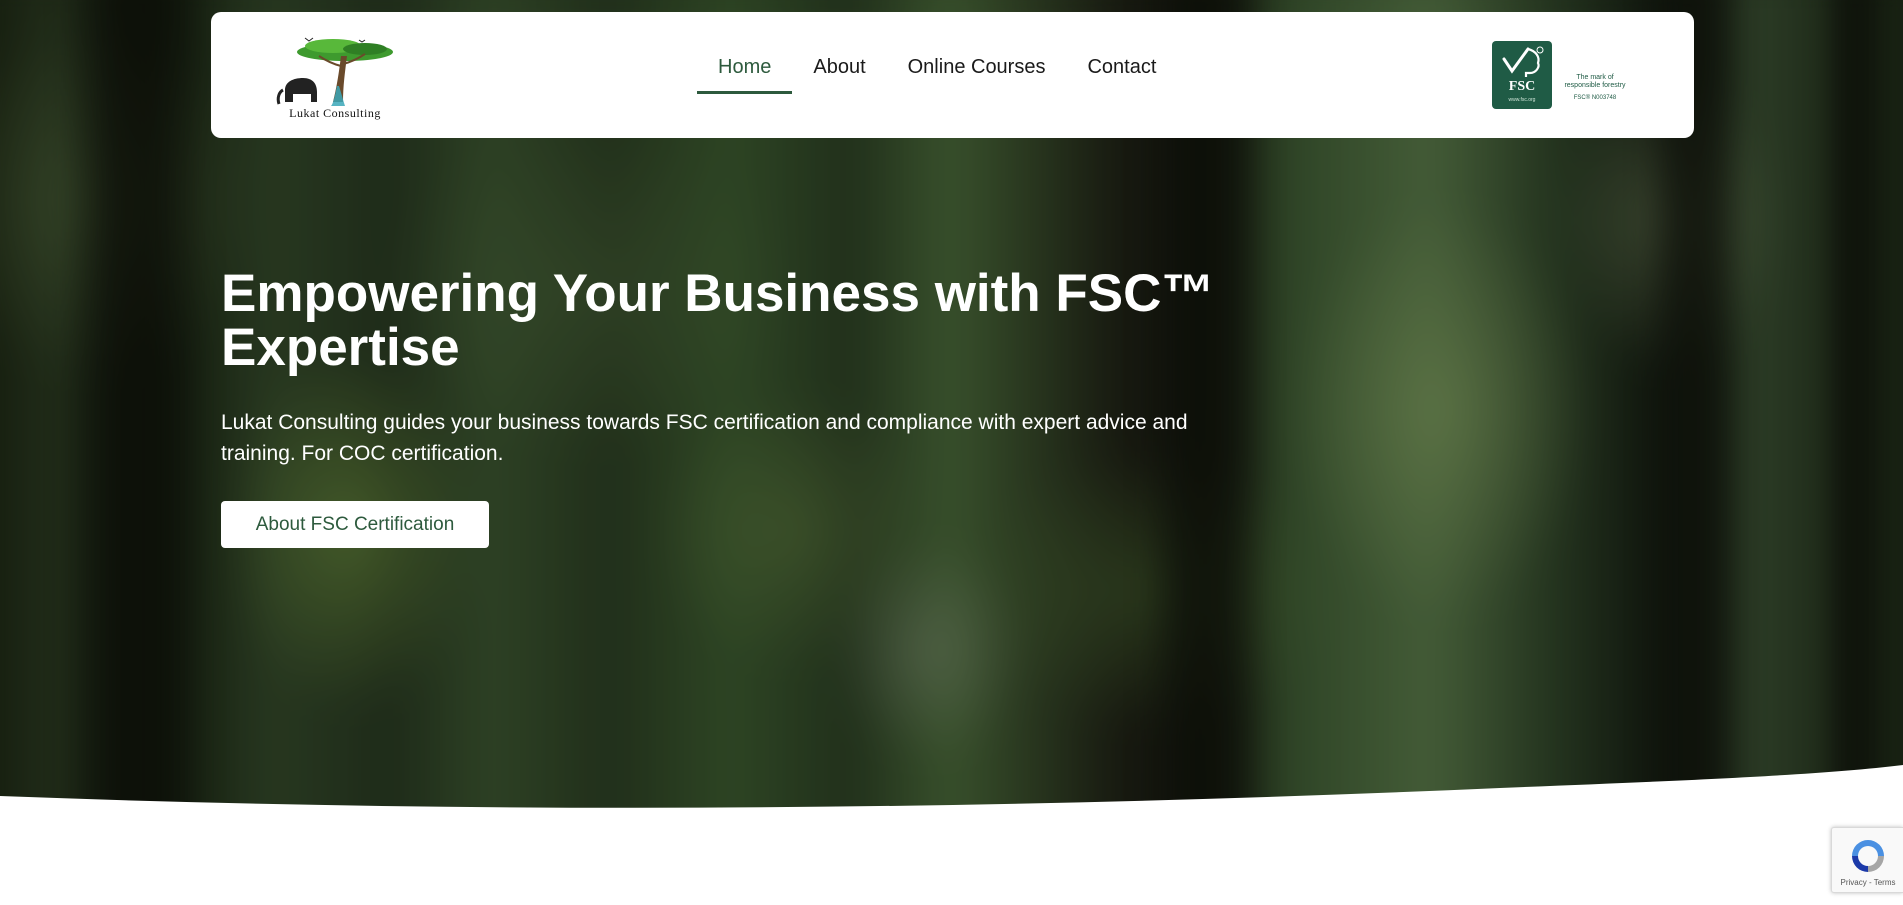 This screenshot has height=905, width=1903. I want to click on fsc-tagline-line1: The mark of, so click(1595, 77).